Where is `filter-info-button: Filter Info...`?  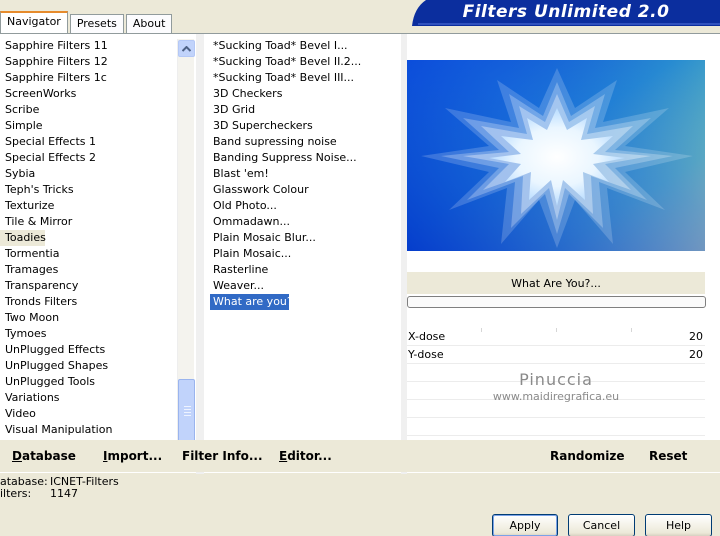 filter-info-button: Filter Info... is located at coordinates (222, 456).